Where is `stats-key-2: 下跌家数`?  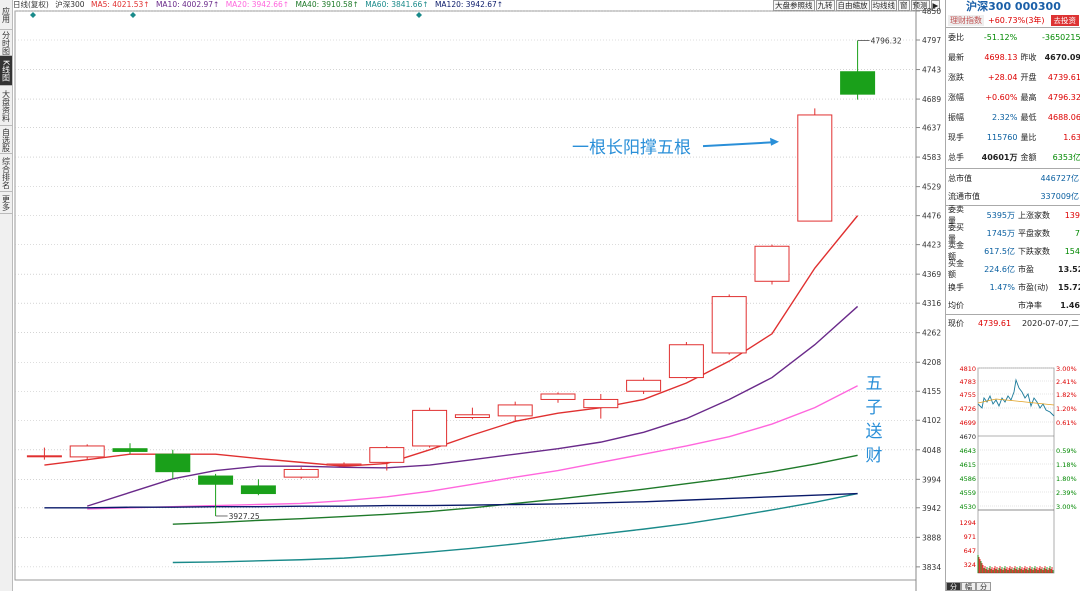 stats-key-2: 下跌家数 is located at coordinates (1034, 251).